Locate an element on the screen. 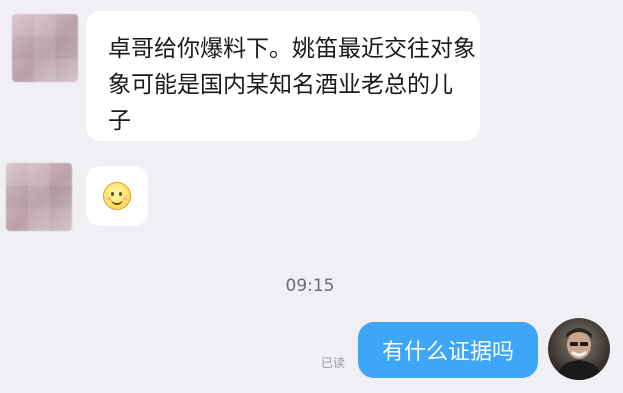  smile-emoji-icon is located at coordinates (117, 196).